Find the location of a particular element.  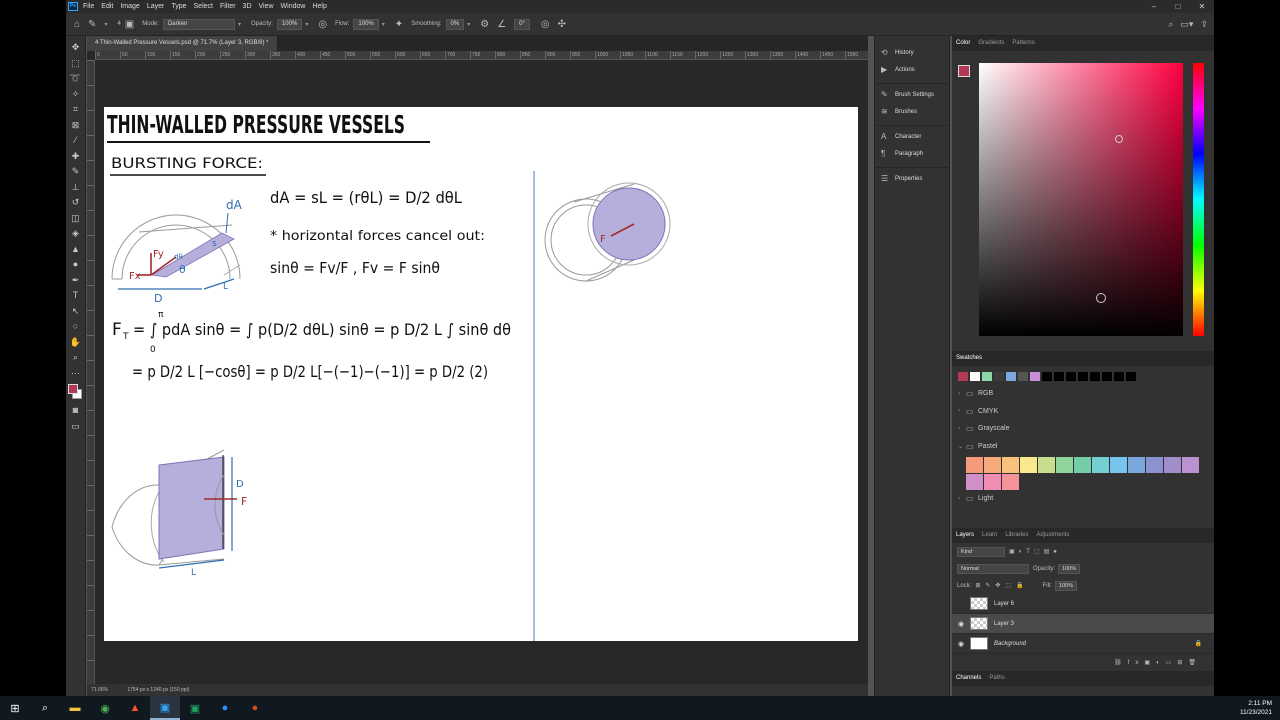

tool-preset-dropdown: ▾ is located at coordinates (105, 24).